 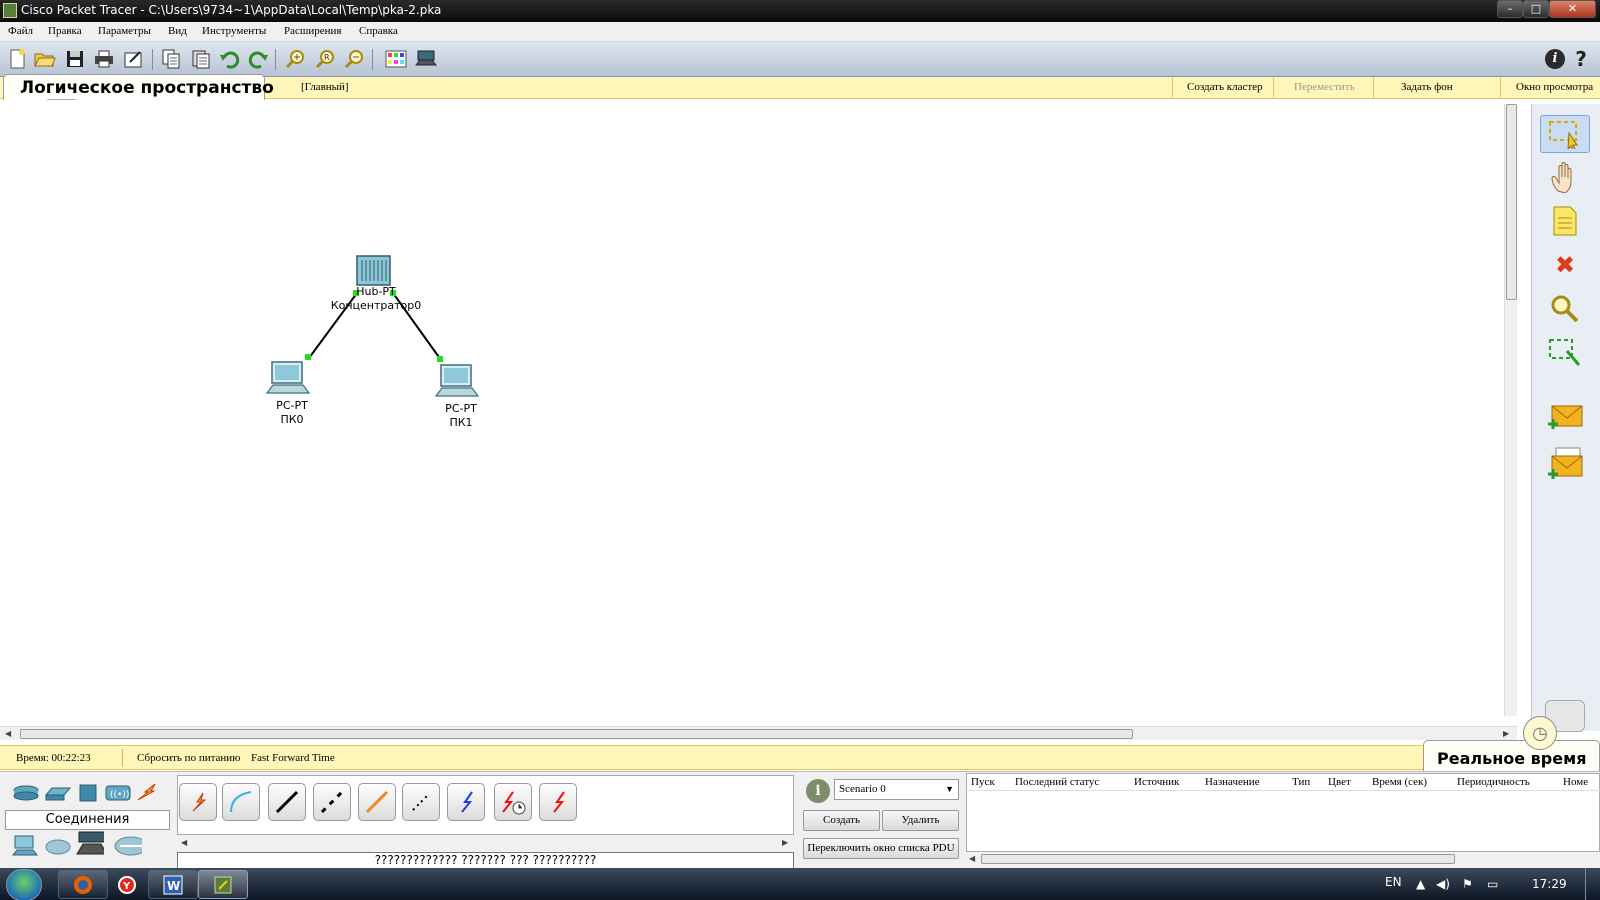 I want to click on close-button: ✕, so click(x=1572, y=9).